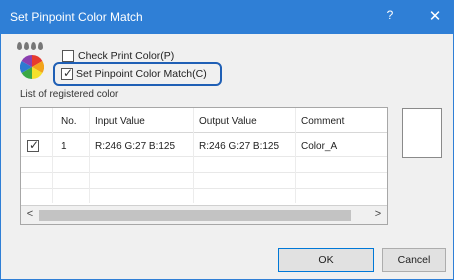  I want to click on cancel-button: Cancel, so click(414, 260).